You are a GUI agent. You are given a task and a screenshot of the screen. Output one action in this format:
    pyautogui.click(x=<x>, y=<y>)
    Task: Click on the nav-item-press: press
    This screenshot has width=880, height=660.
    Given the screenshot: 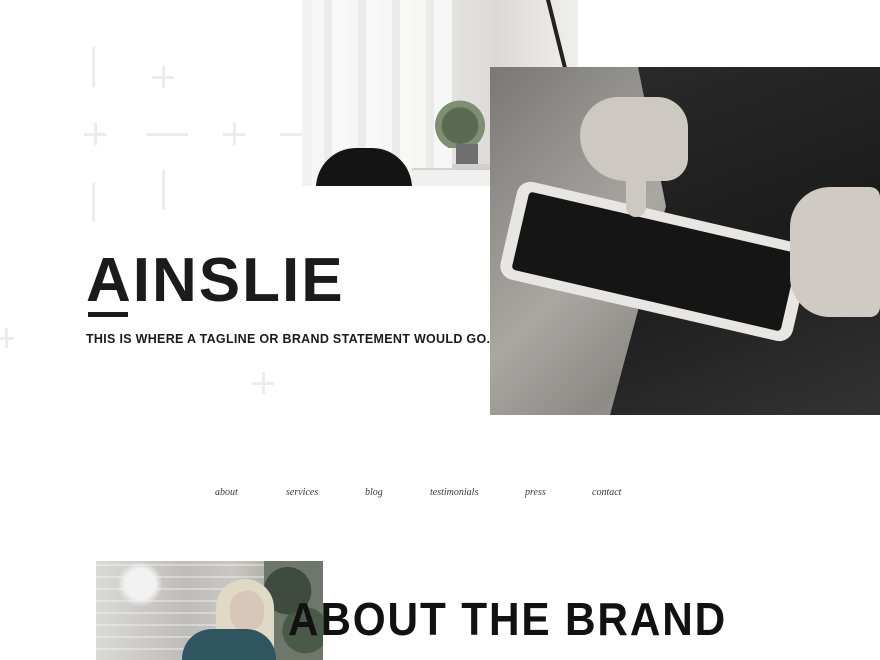 What is the action you would take?
    pyautogui.click(x=535, y=492)
    